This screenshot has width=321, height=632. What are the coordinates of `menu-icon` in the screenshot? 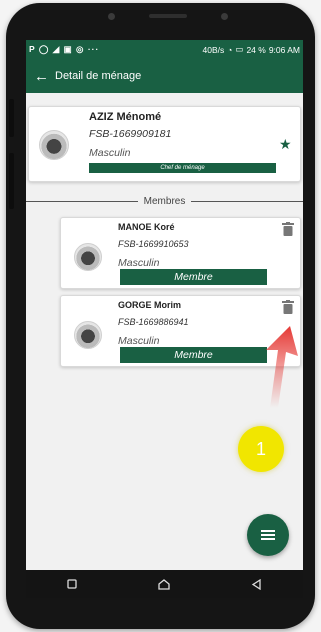 It's located at (268, 535).